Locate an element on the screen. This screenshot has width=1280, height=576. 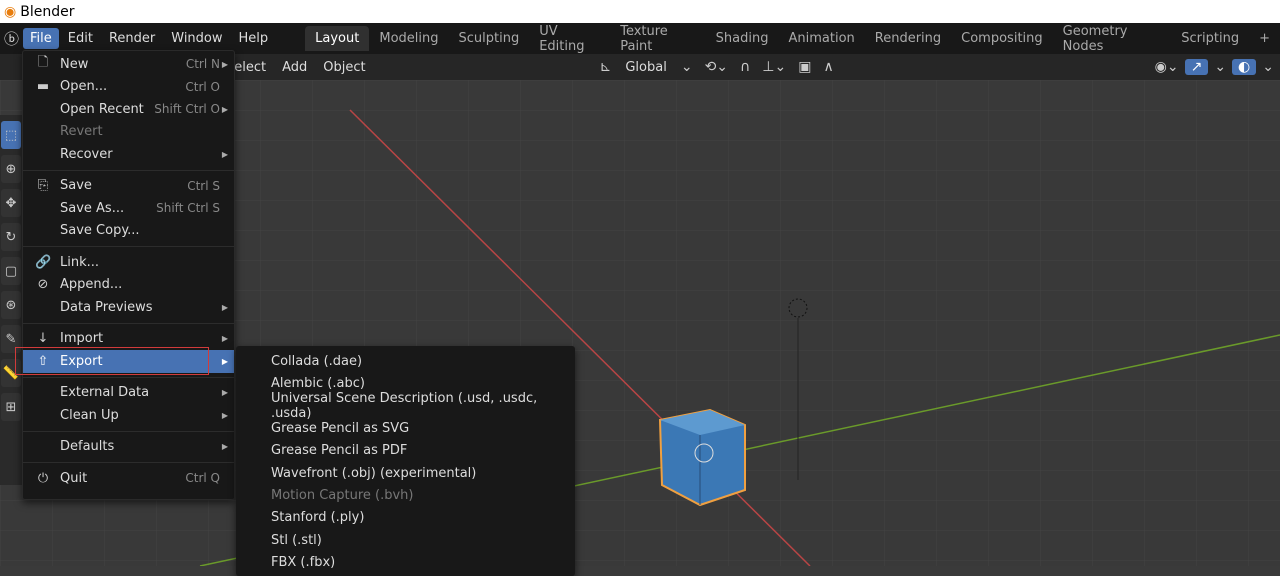
menu-item-open: ▬ Open... Ctrl O is located at coordinates (128, 87).